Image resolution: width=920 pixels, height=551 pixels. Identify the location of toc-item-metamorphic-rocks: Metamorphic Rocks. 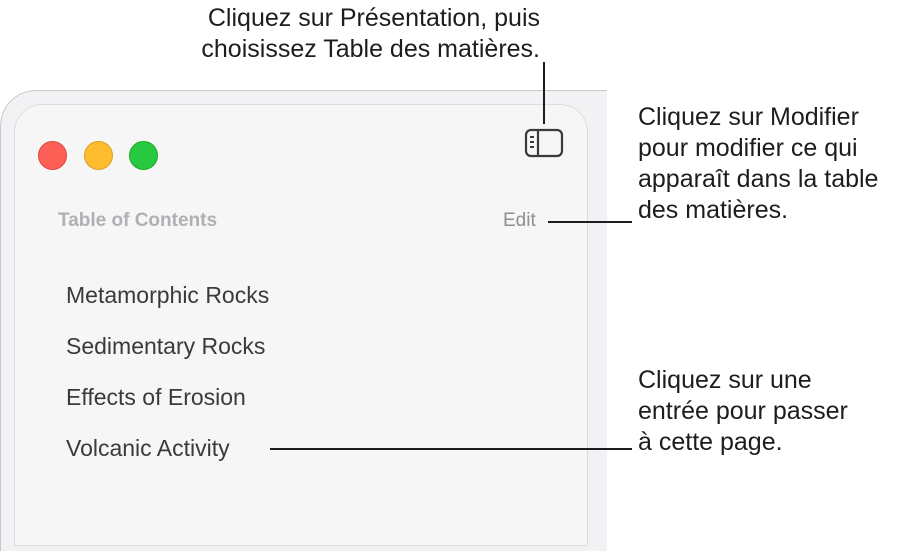
(167, 295).